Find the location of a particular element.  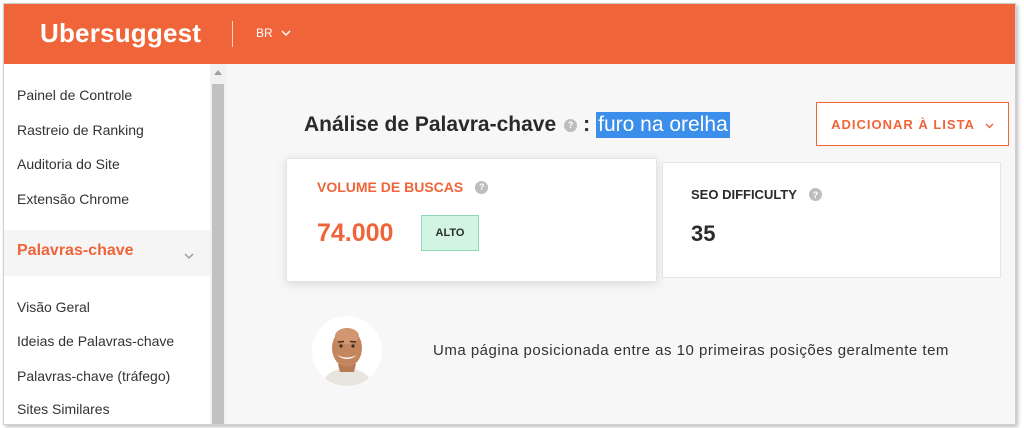

search-volume-value: 74.000 is located at coordinates (355, 233).